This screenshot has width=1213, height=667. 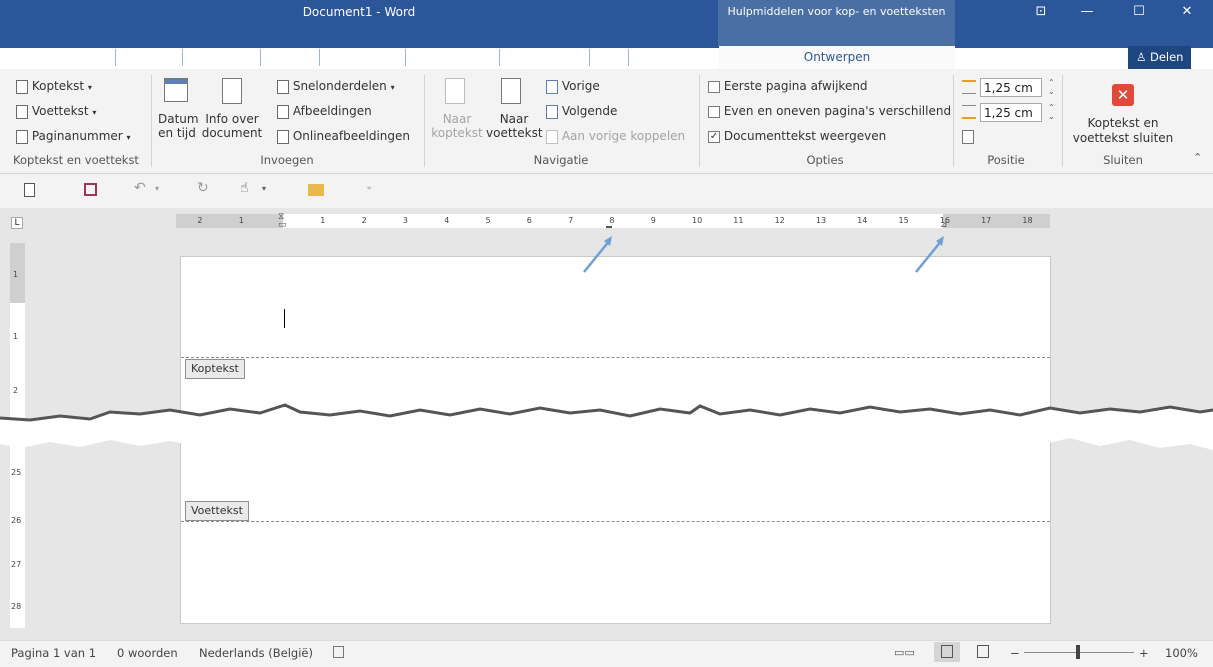 What do you see at coordinates (343, 136) in the screenshot?
I see `onlineafbeeldingen-button: Onlineafbeeldingen` at bounding box center [343, 136].